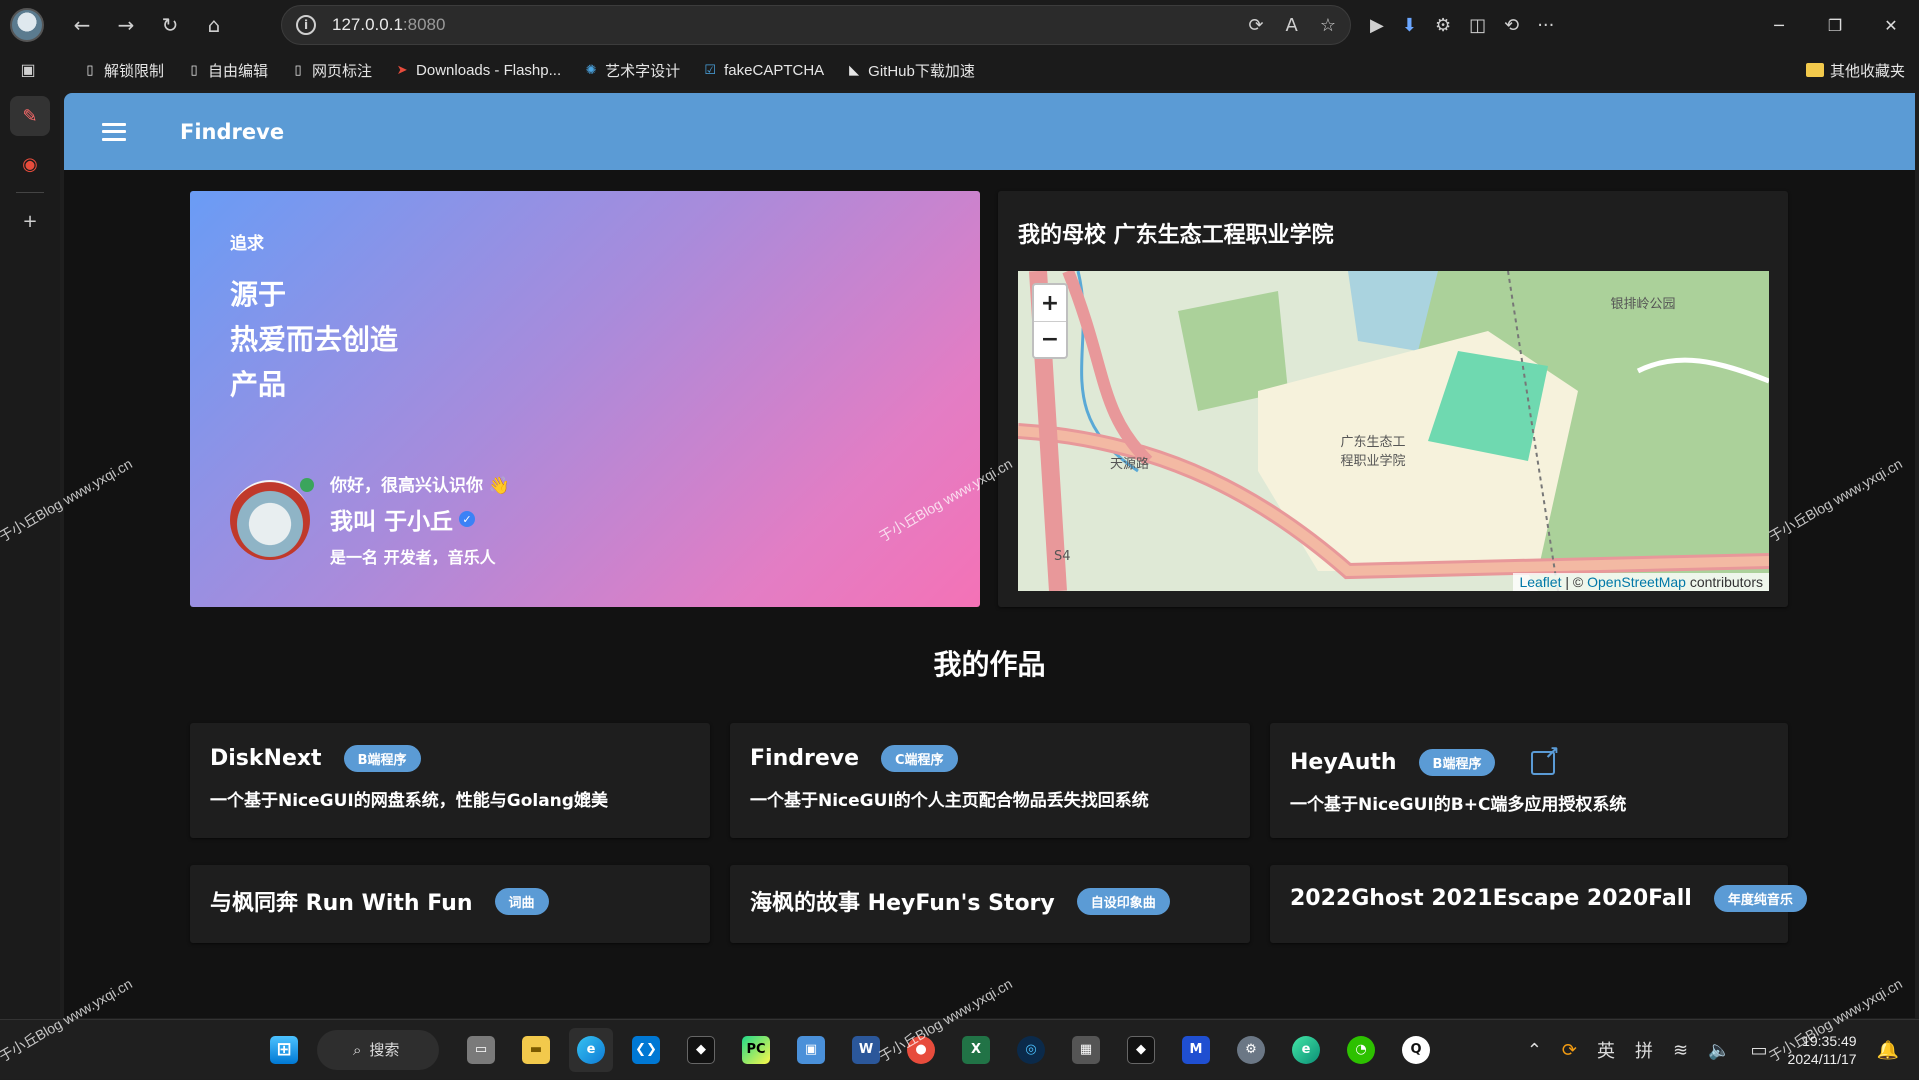 The width and height of the screenshot is (1919, 1080). I want to click on menu-icon, so click(114, 131).